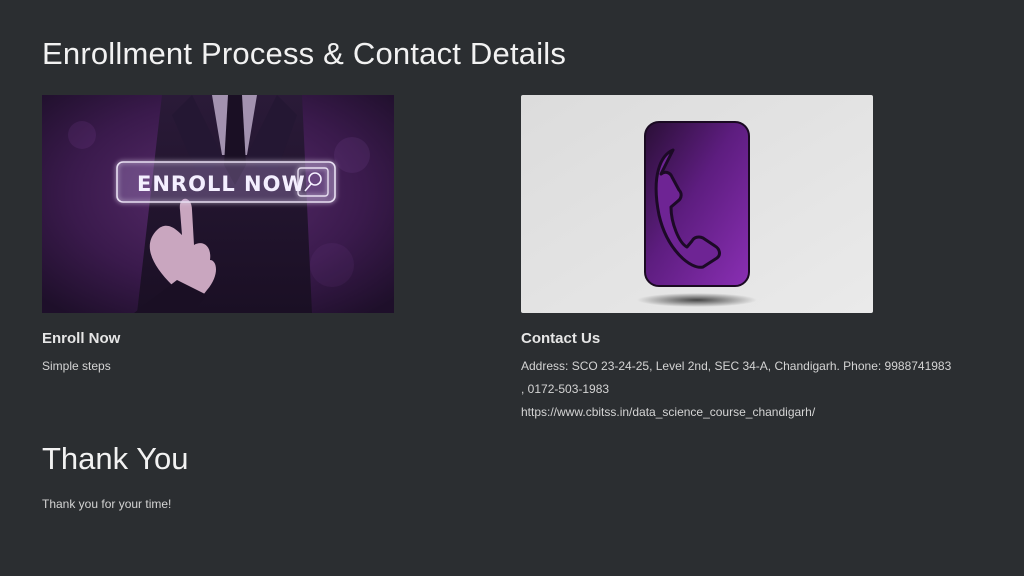 Image resolution: width=1024 pixels, height=576 pixels. I want to click on contact-phone-image, so click(697, 204).